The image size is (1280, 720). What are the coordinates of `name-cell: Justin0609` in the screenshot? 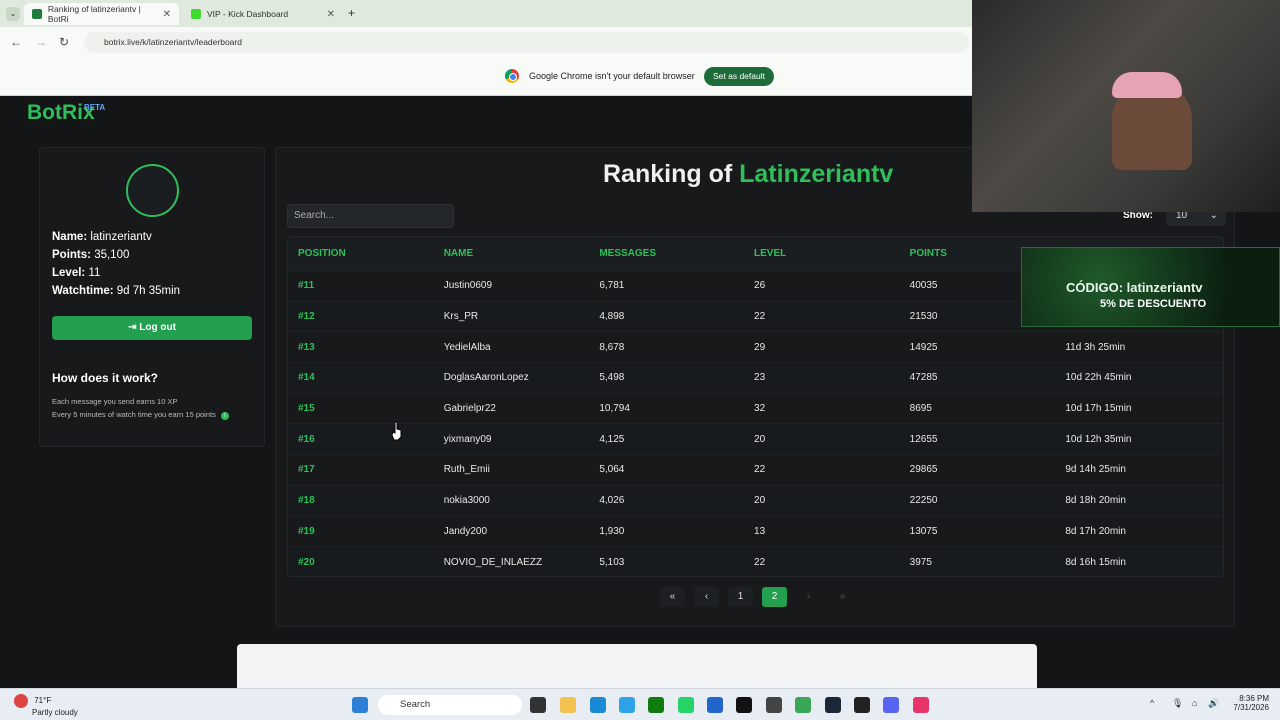 It's located at (468, 286).